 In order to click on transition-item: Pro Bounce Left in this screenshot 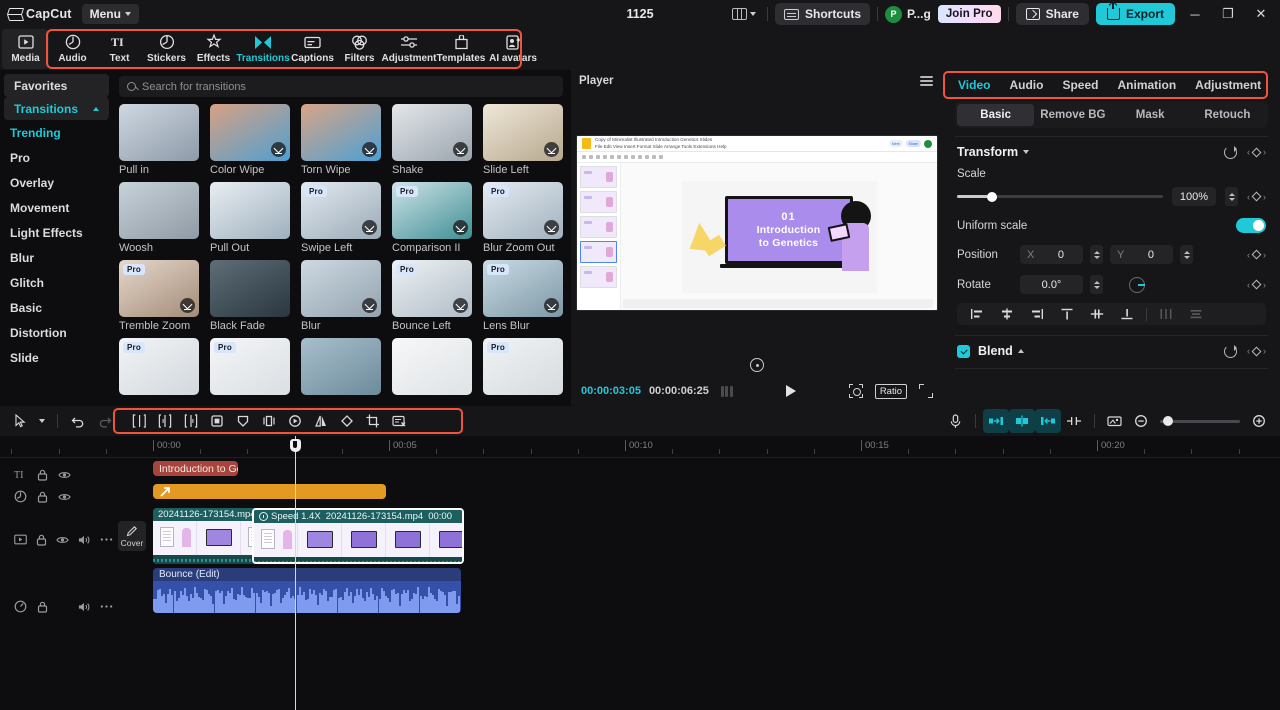, I will do `click(432, 296)`.